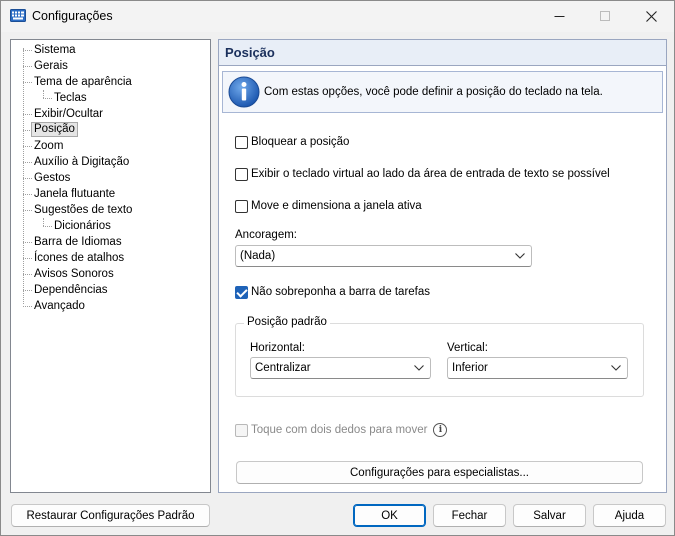 The width and height of the screenshot is (675, 536). Describe the element at coordinates (244, 92) in the screenshot. I see `info-icon` at that location.